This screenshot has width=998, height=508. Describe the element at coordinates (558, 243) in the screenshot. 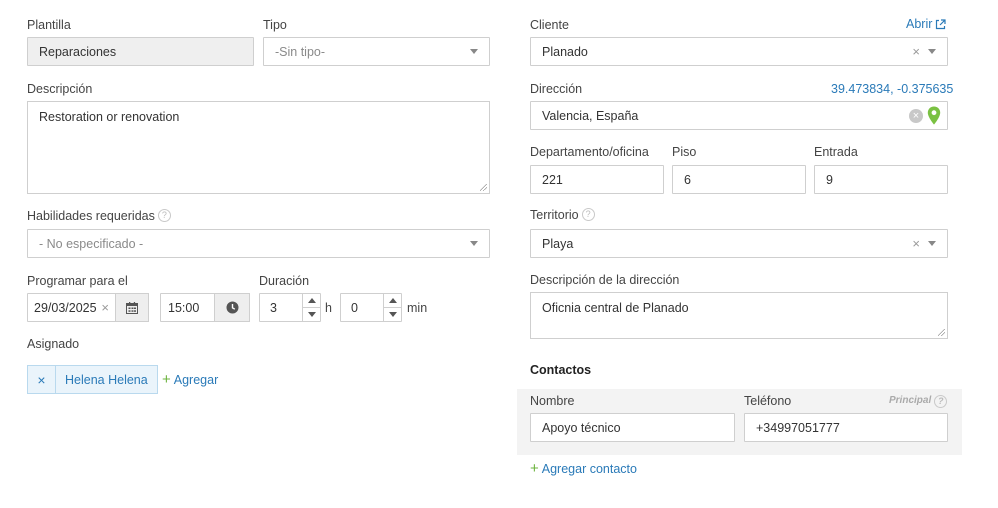

I see `territory-value: Playa` at that location.